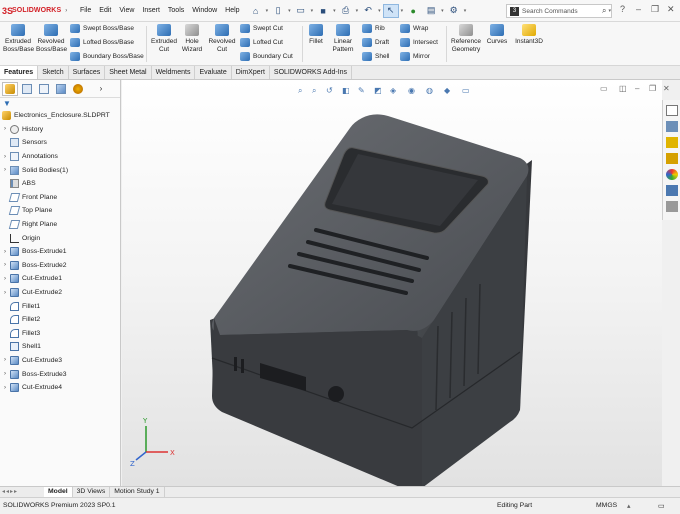 This screenshot has width=680, height=514. Describe the element at coordinates (60, 388) in the screenshot. I see `tree-item: › Cut-Extrude4` at that location.